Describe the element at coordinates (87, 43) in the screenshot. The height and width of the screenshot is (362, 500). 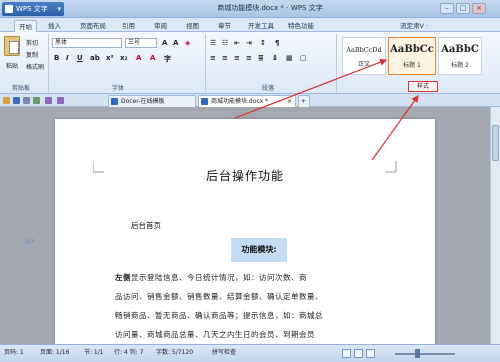
I see `font-name-select: 黑体` at that location.